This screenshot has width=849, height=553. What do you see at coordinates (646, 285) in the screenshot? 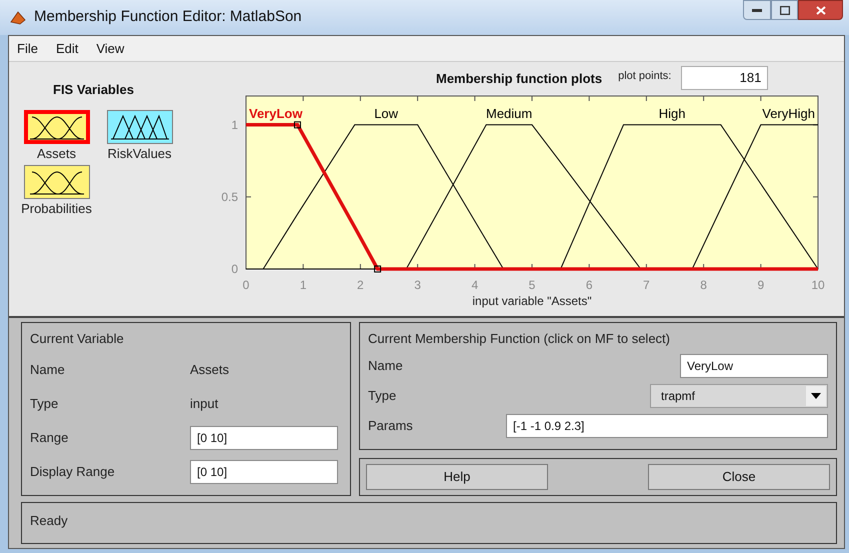
I see `x-tick-label: 7` at bounding box center [646, 285].